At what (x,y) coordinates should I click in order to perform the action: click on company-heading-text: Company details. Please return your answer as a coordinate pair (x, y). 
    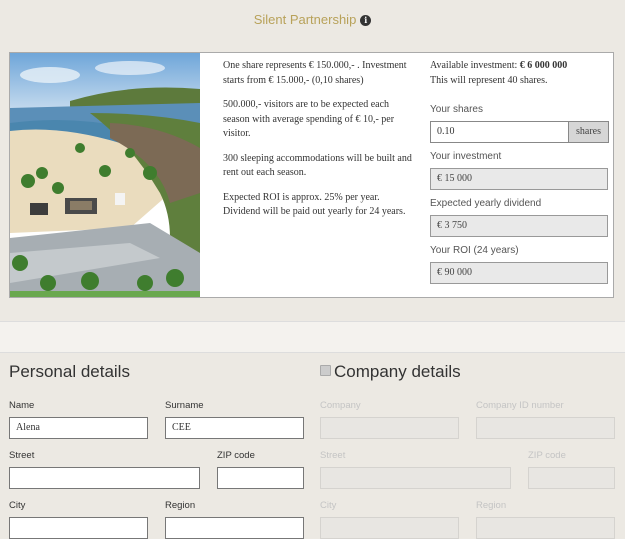
    Looking at the image, I should click on (397, 371).